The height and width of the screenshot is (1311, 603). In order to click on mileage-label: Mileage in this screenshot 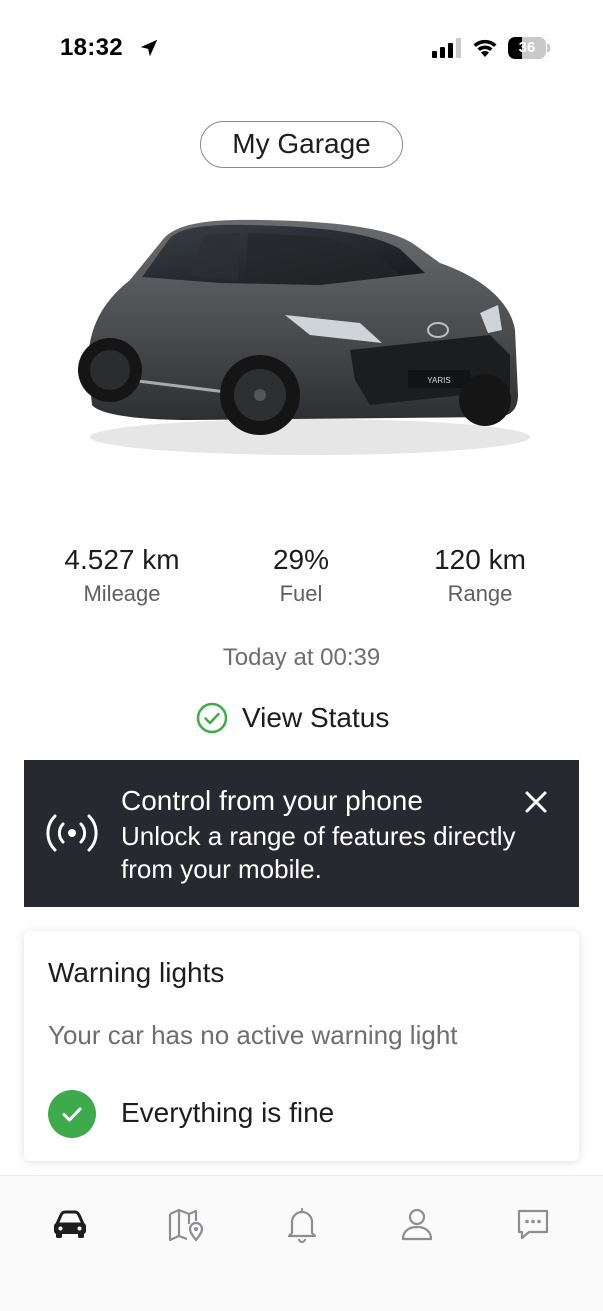, I will do `click(122, 593)`.